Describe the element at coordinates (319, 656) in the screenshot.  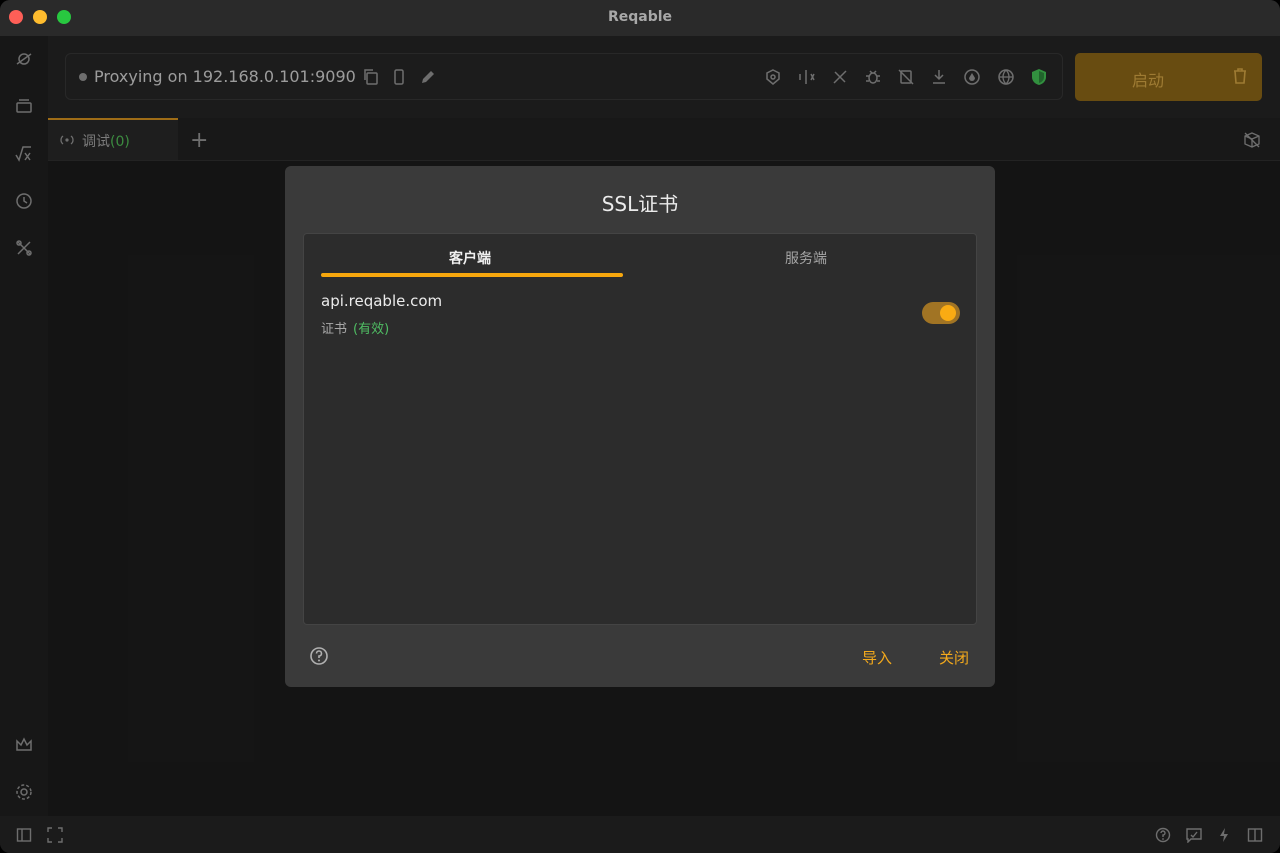
I see `dialog-help-icon` at that location.